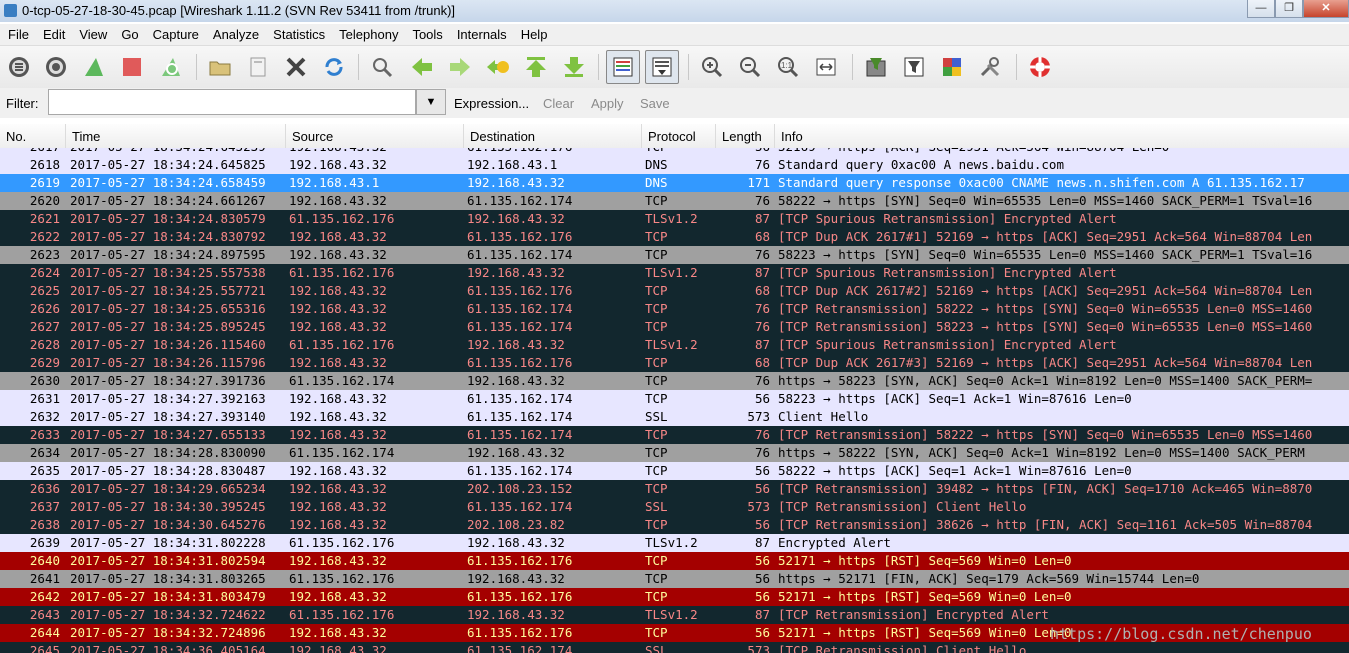  Describe the element at coordinates (86, 136) in the screenshot. I see `column-time: Time` at that location.